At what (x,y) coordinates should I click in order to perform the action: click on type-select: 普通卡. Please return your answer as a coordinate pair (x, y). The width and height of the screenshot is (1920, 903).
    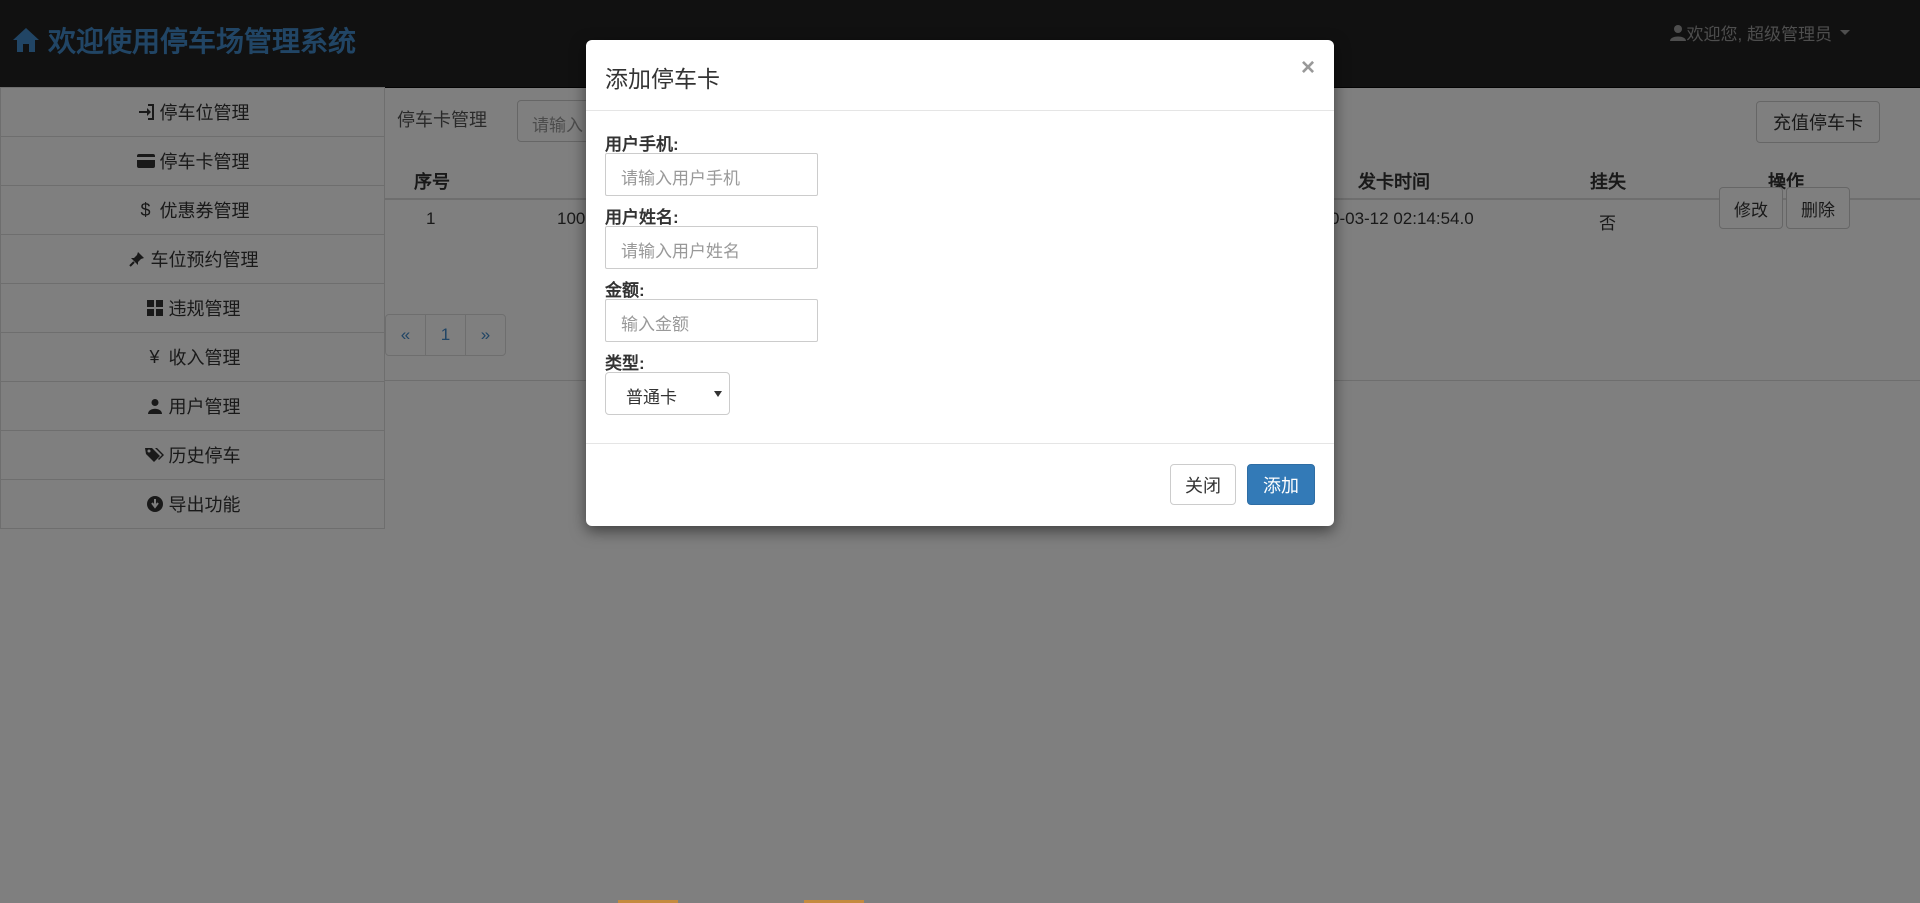
    Looking at the image, I should click on (667, 393).